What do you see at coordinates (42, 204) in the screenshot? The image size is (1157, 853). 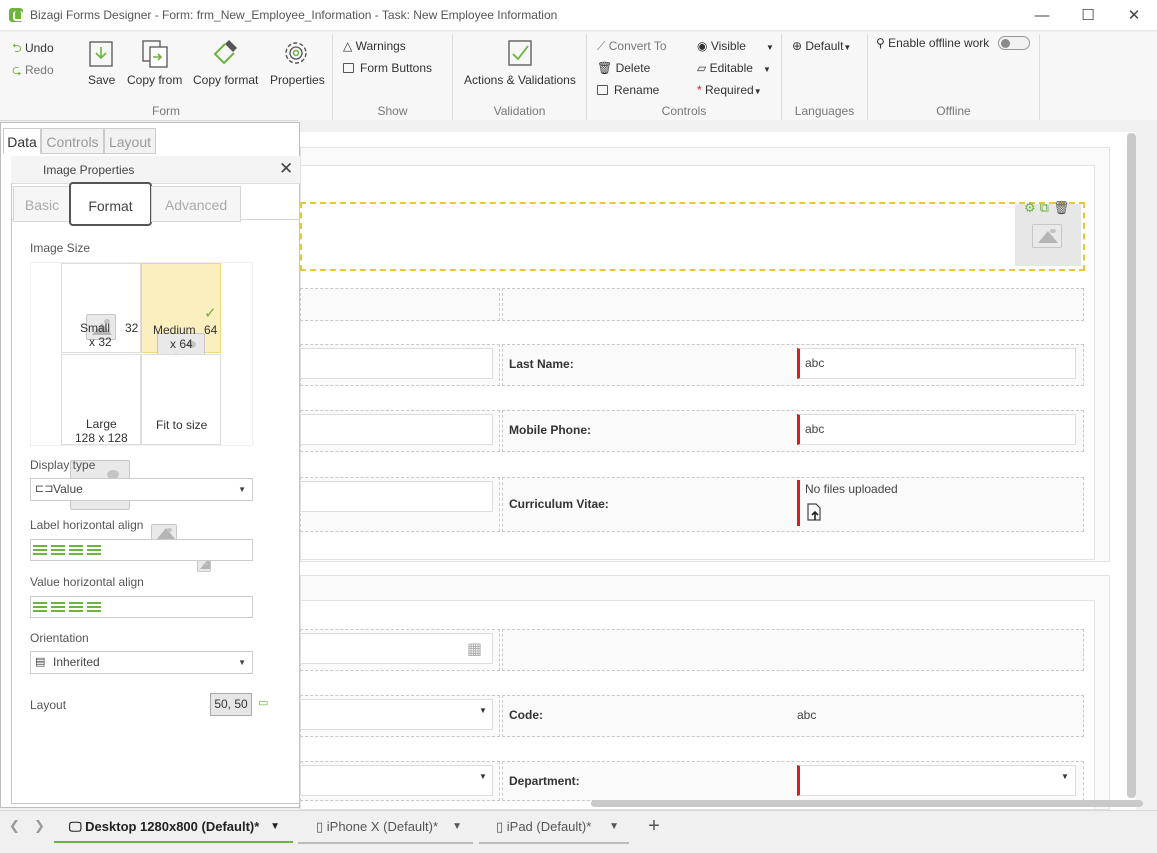 I see `tab-basic: Basic` at bounding box center [42, 204].